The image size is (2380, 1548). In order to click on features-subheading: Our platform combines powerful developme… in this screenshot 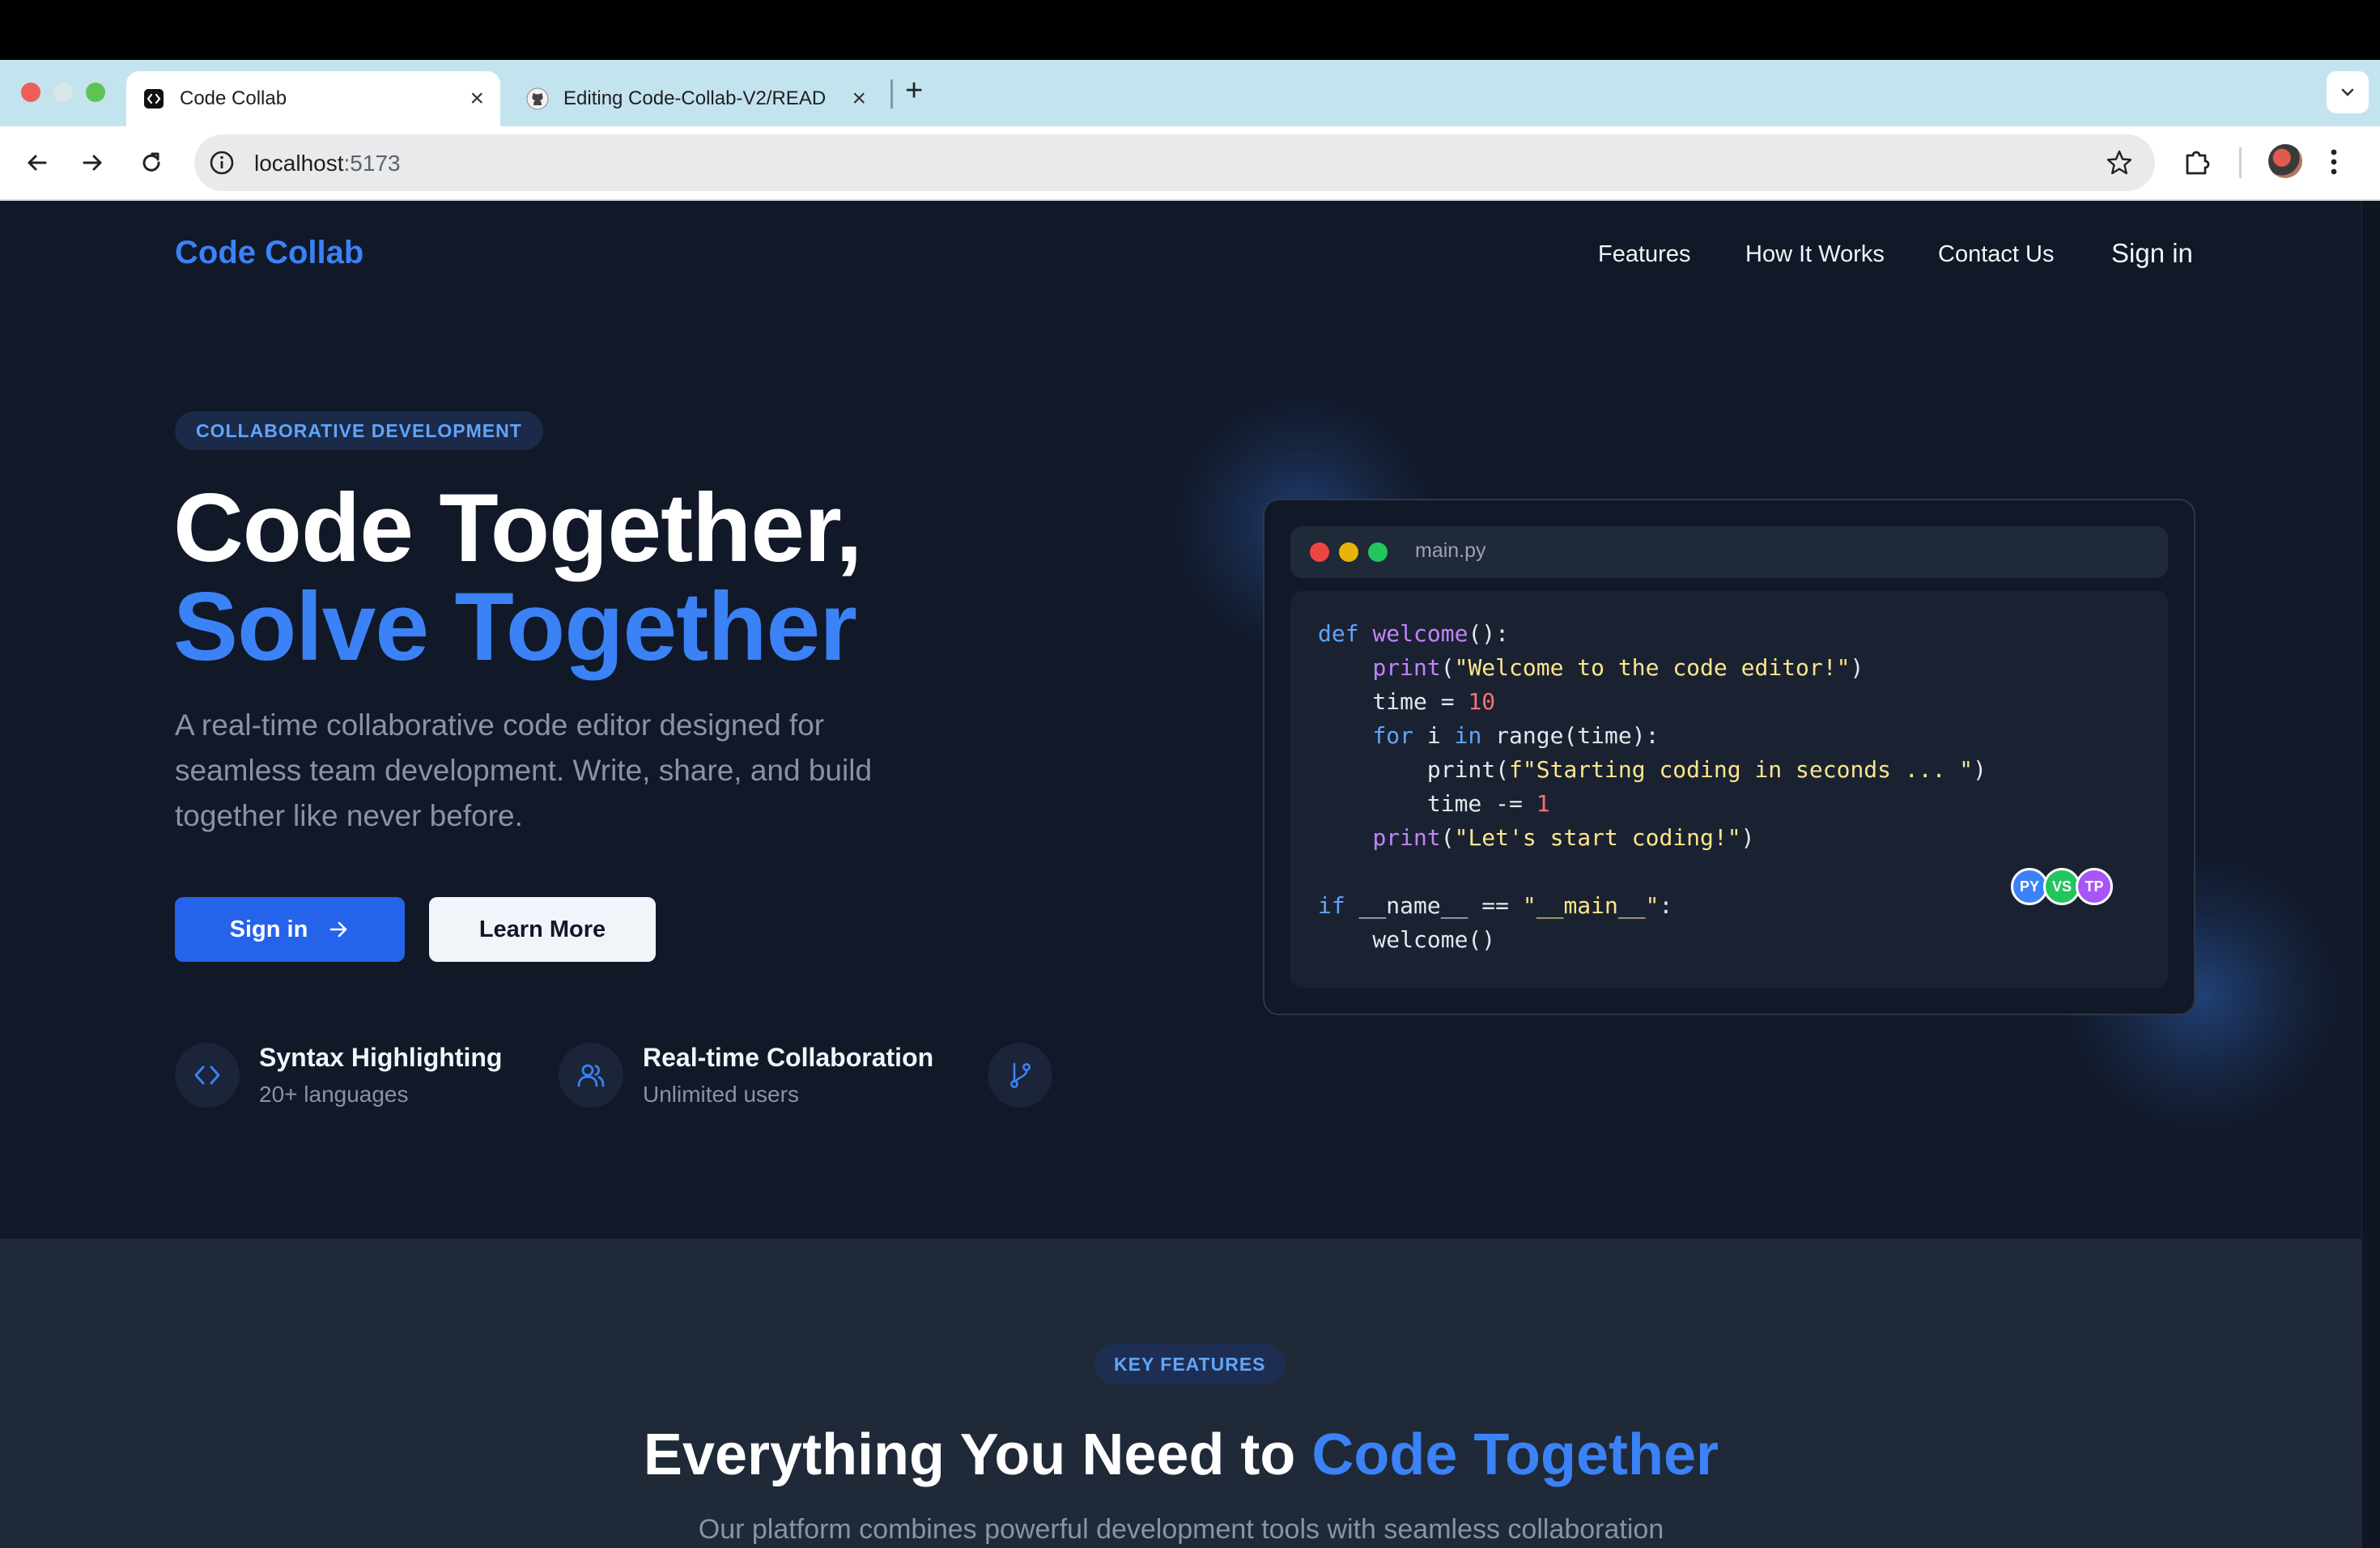, I will do `click(1181, 1529)`.